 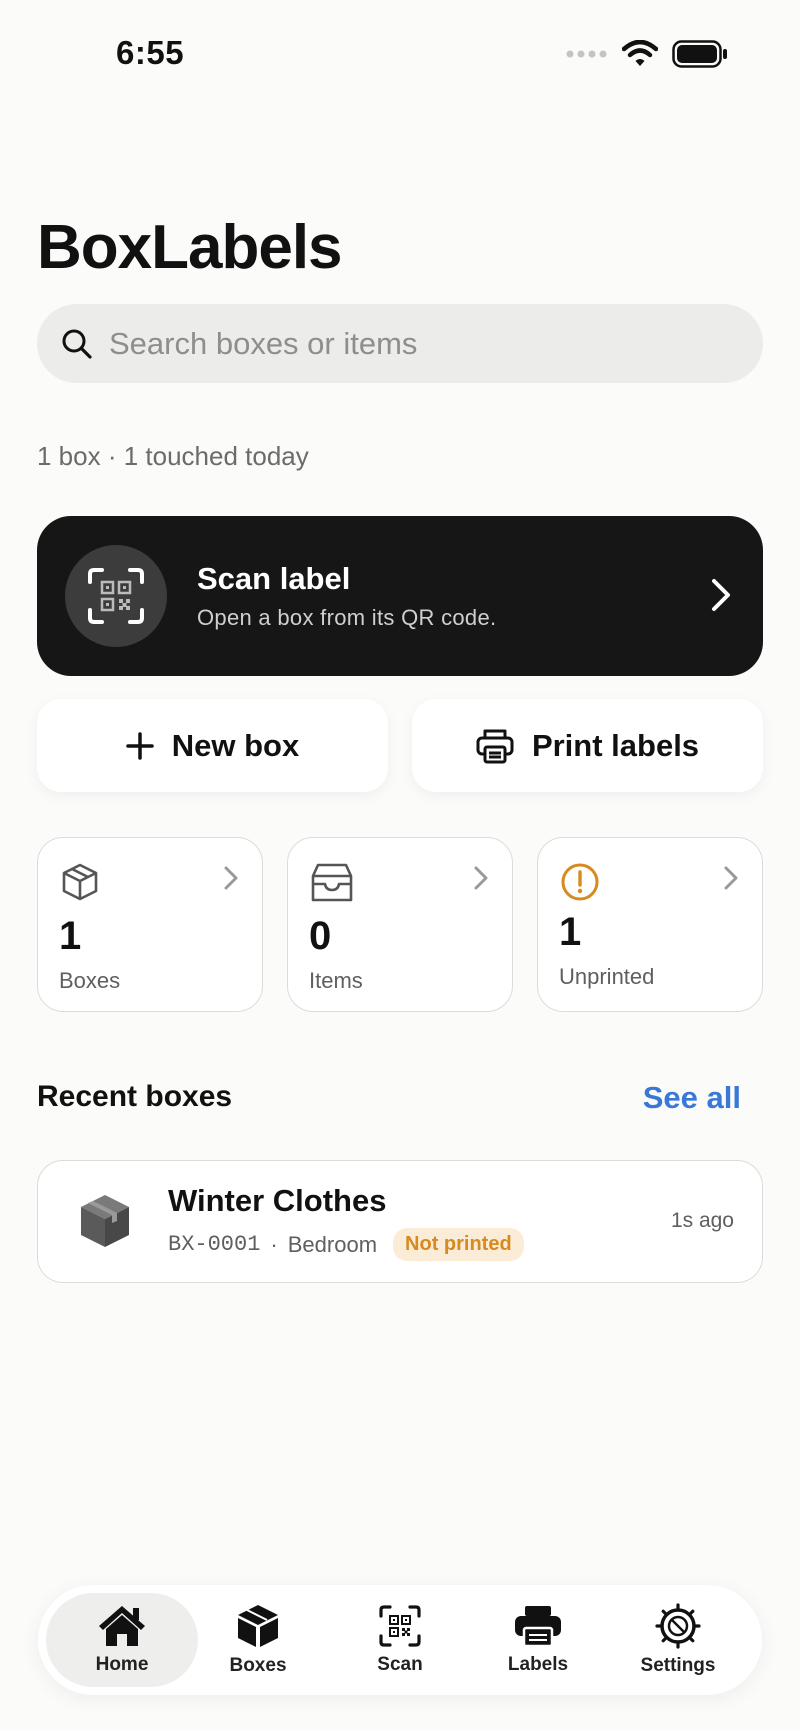 I want to click on scan-text: Scan label Open a box from its QR code., so click(x=346, y=596).